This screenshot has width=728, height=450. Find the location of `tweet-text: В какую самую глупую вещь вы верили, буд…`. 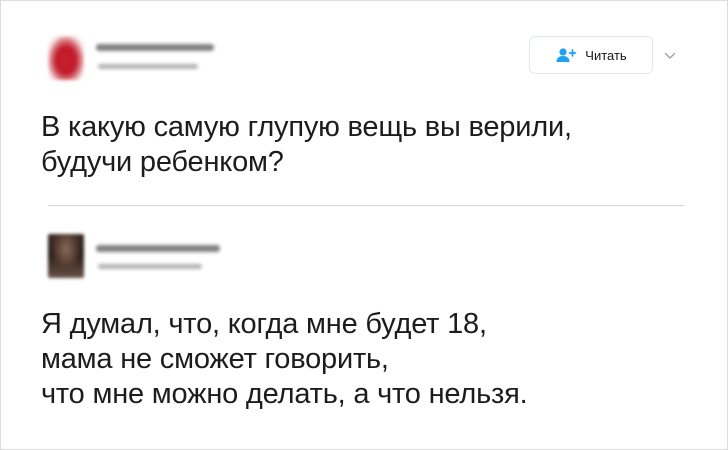

tweet-text: В какую самую глупую вещь вы верили, буд… is located at coordinates (306, 145).